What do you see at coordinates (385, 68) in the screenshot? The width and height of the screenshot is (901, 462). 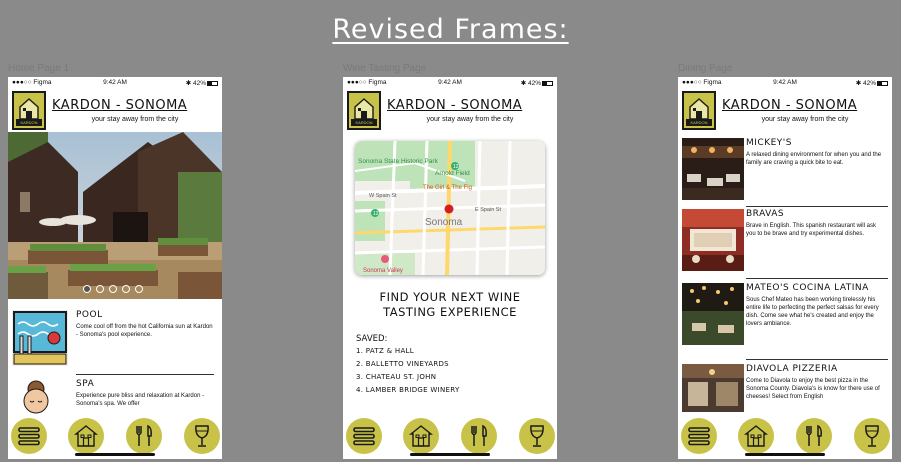 I see `frame-label-wine: Wine Tasting Page` at bounding box center [385, 68].